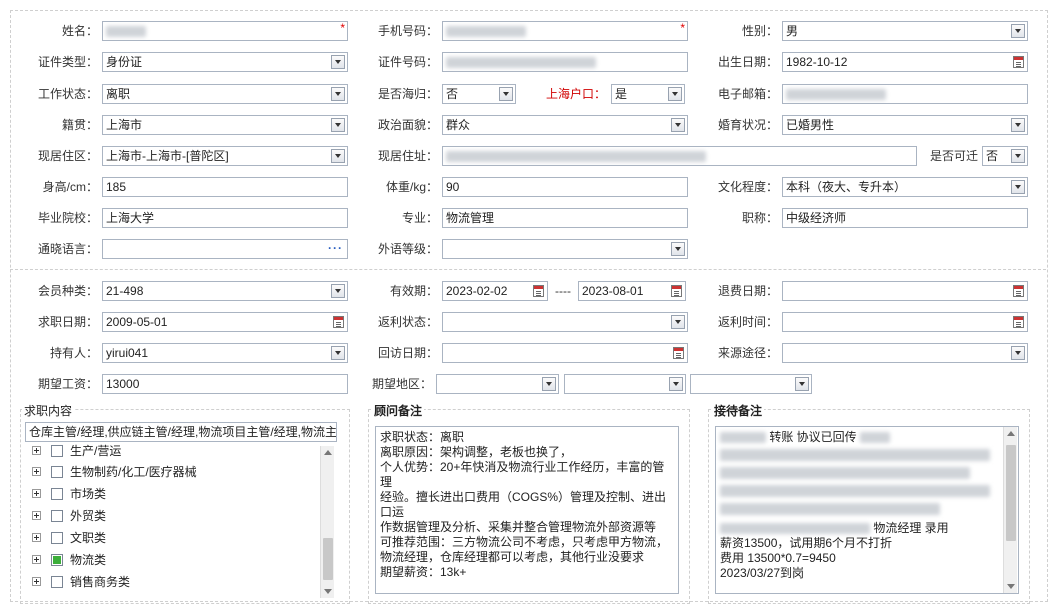  What do you see at coordinates (497, 384) in the screenshot?
I see `area-province-select` at bounding box center [497, 384].